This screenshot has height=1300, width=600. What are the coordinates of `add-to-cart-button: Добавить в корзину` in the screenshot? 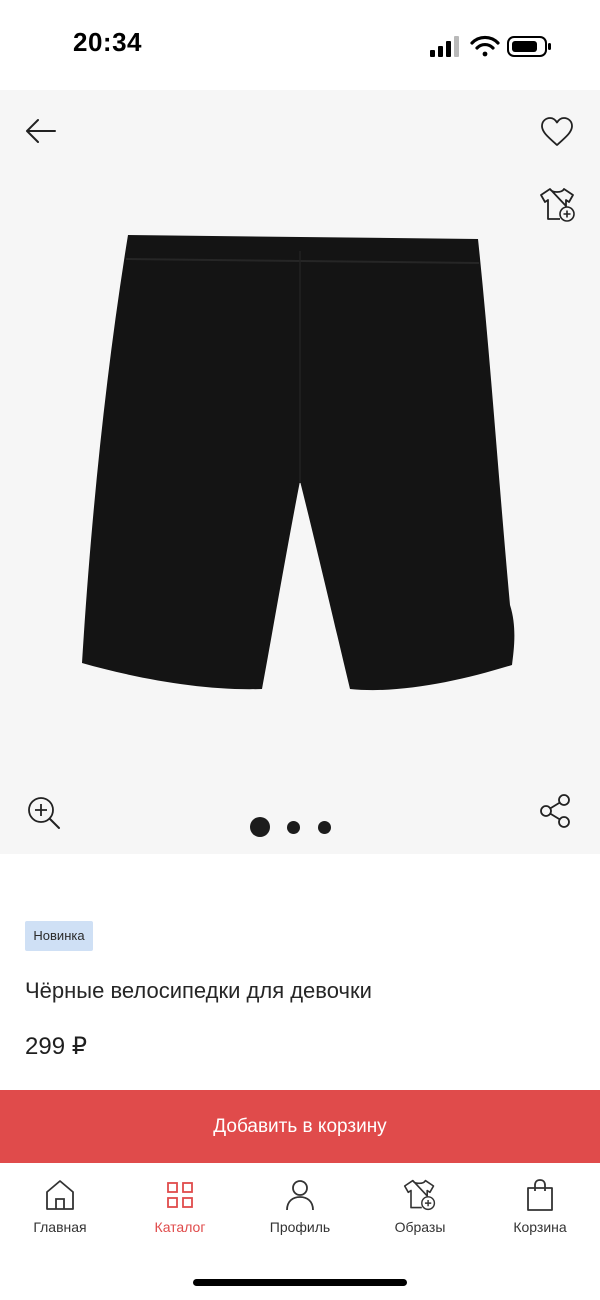 It's located at (300, 1126).